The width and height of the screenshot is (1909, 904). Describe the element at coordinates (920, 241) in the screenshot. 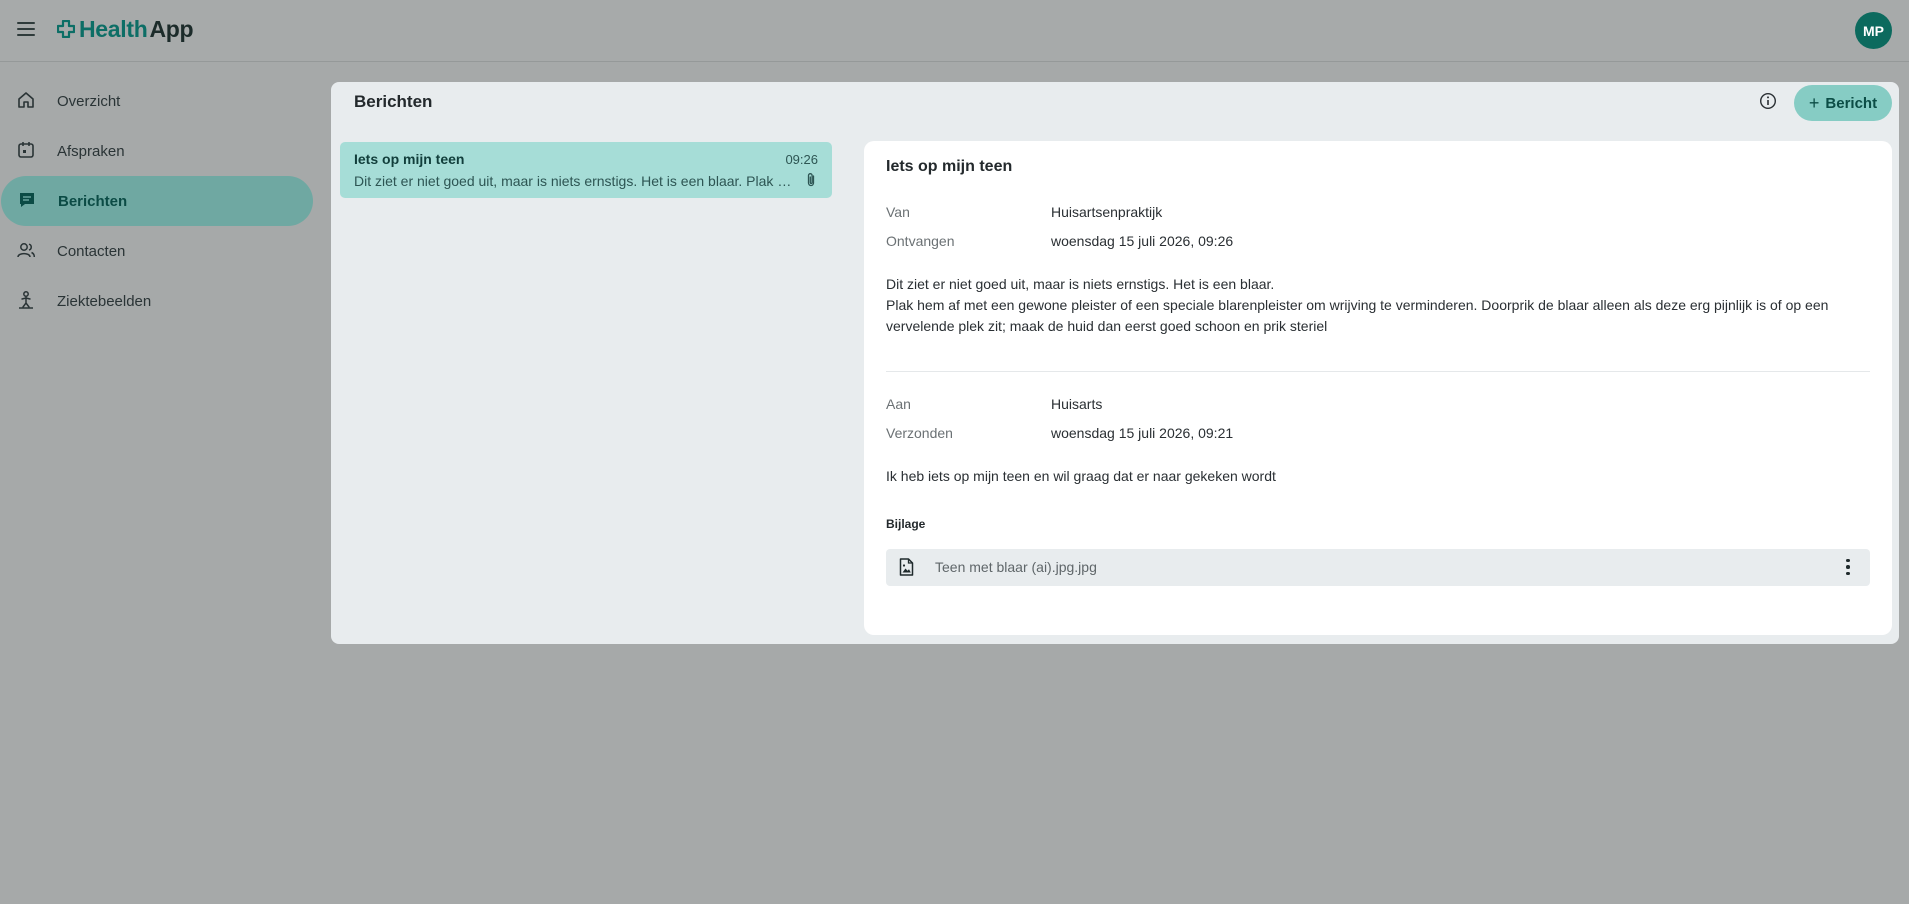

I see `received-label: Ontvangen` at that location.